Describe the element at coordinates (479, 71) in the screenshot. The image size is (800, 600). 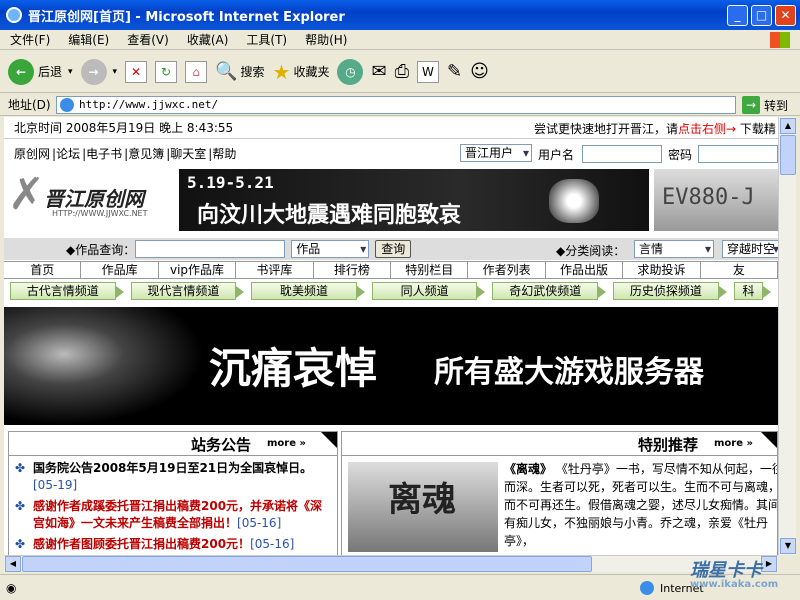
I see `messenger-icon: ☺` at that location.